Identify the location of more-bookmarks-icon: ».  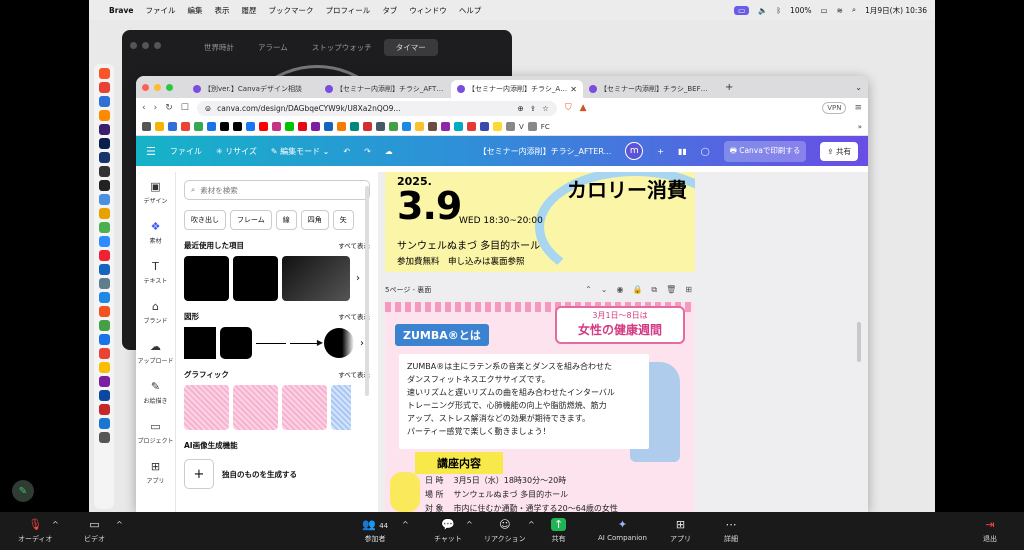
(860, 127).